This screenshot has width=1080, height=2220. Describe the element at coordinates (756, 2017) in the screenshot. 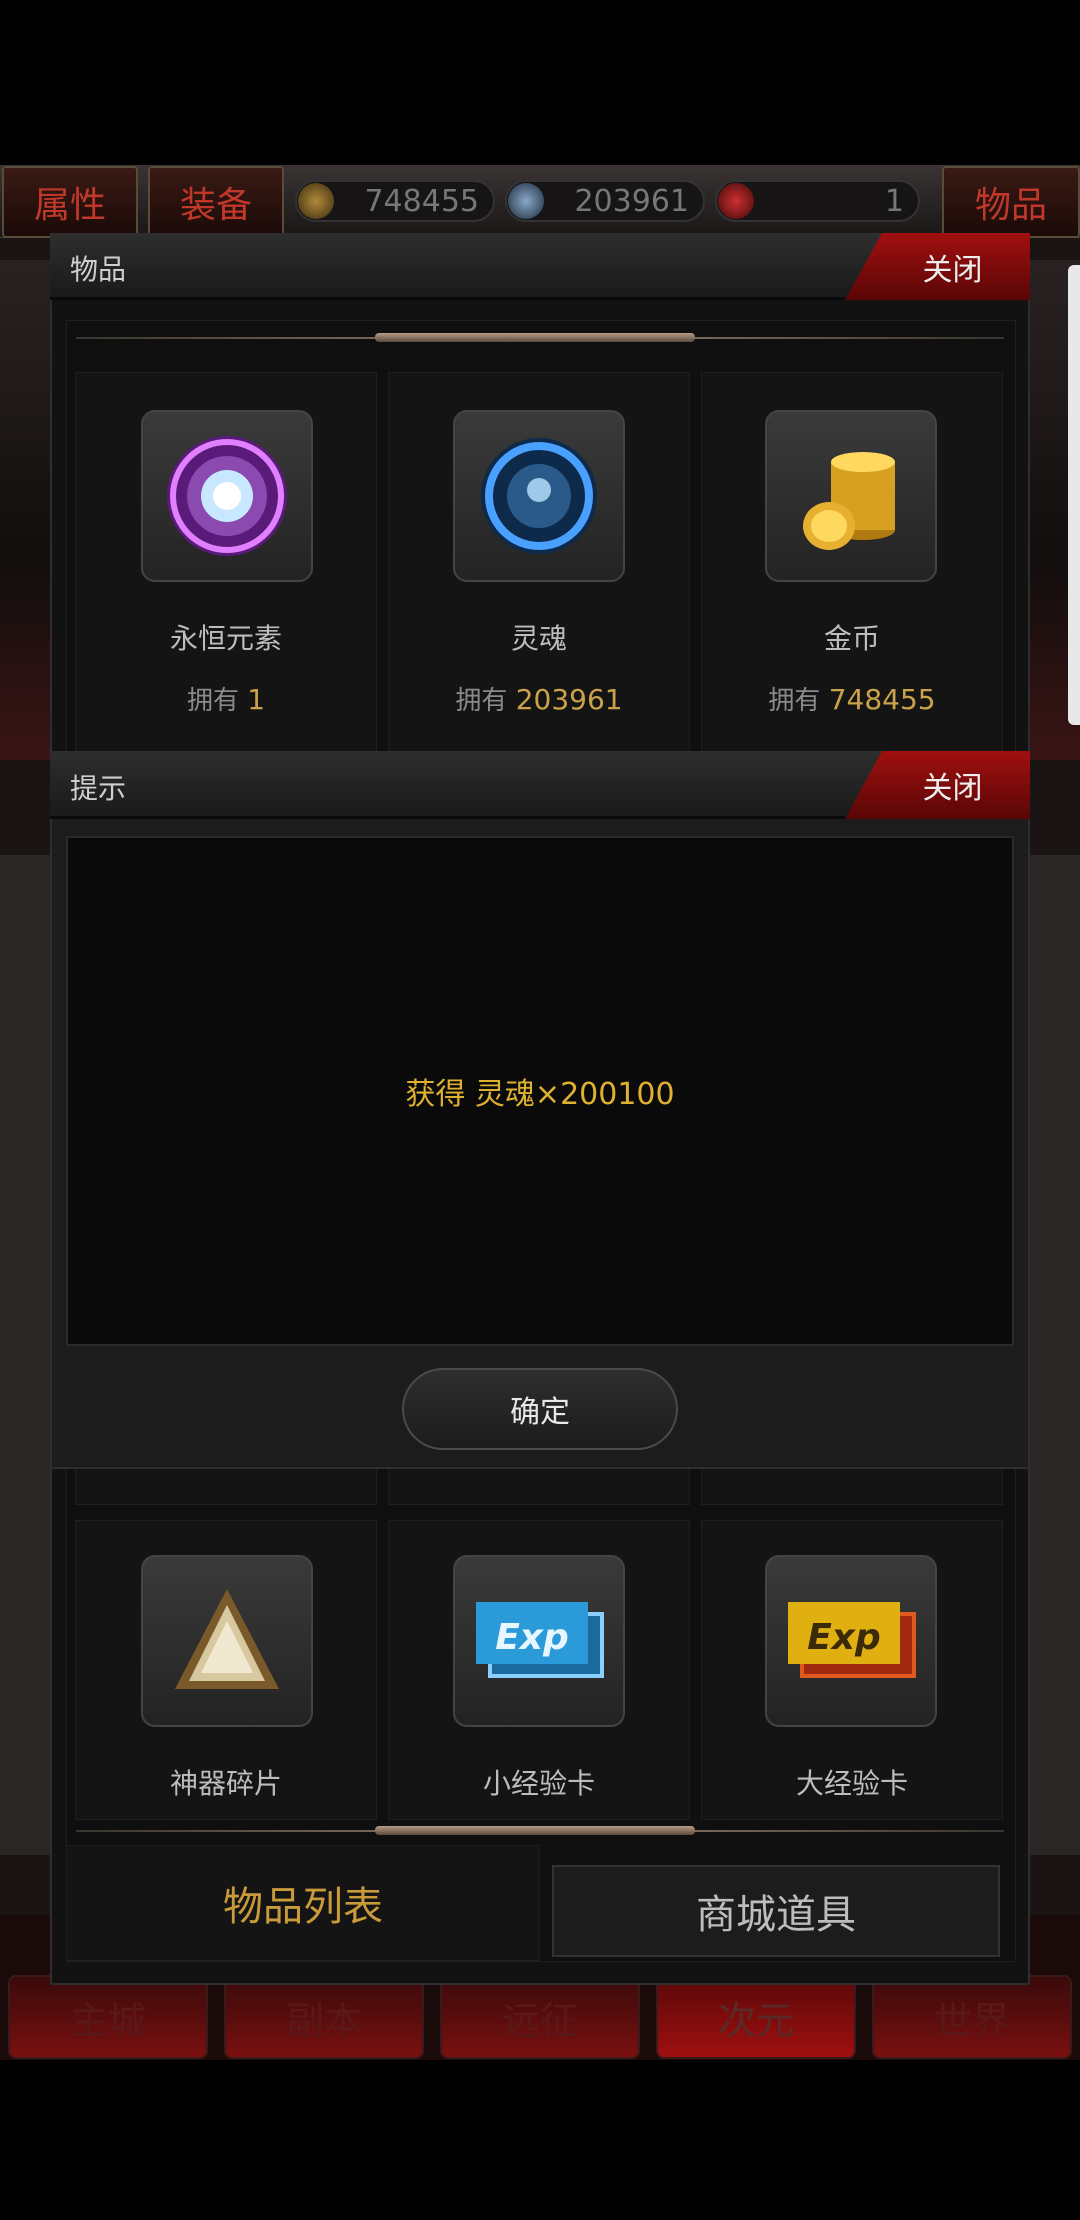

I see `nav-dimension: 次元` at that location.